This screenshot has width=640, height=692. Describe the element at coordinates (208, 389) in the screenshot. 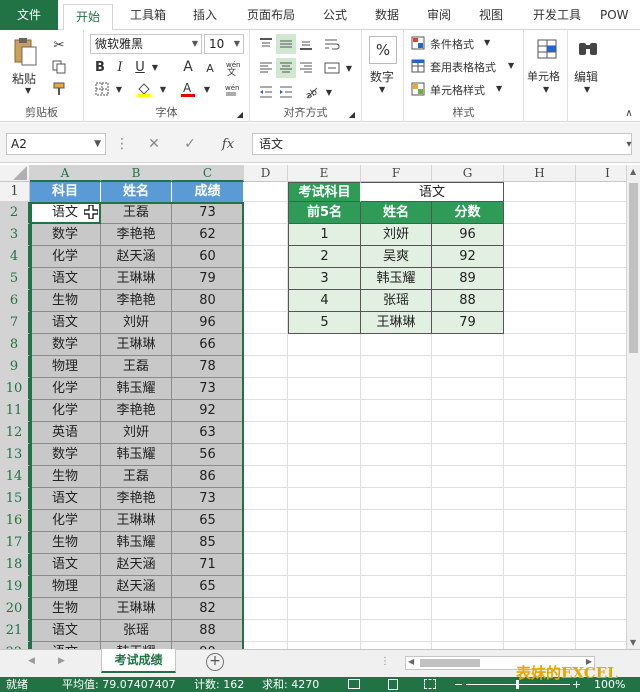

I see `table-cell: 73` at that location.